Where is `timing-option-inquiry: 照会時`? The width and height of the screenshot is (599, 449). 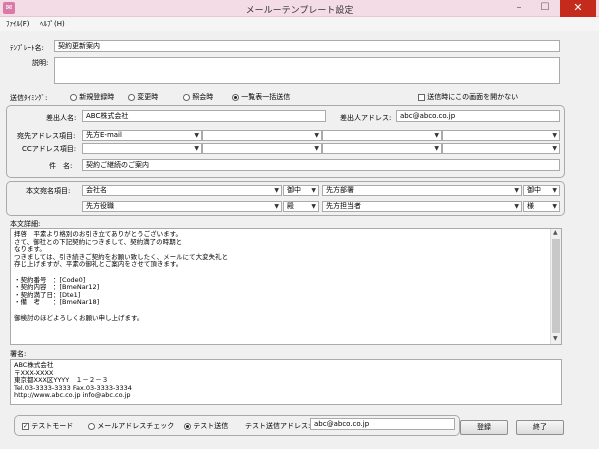 timing-option-inquiry: 照会時 is located at coordinates (198, 97).